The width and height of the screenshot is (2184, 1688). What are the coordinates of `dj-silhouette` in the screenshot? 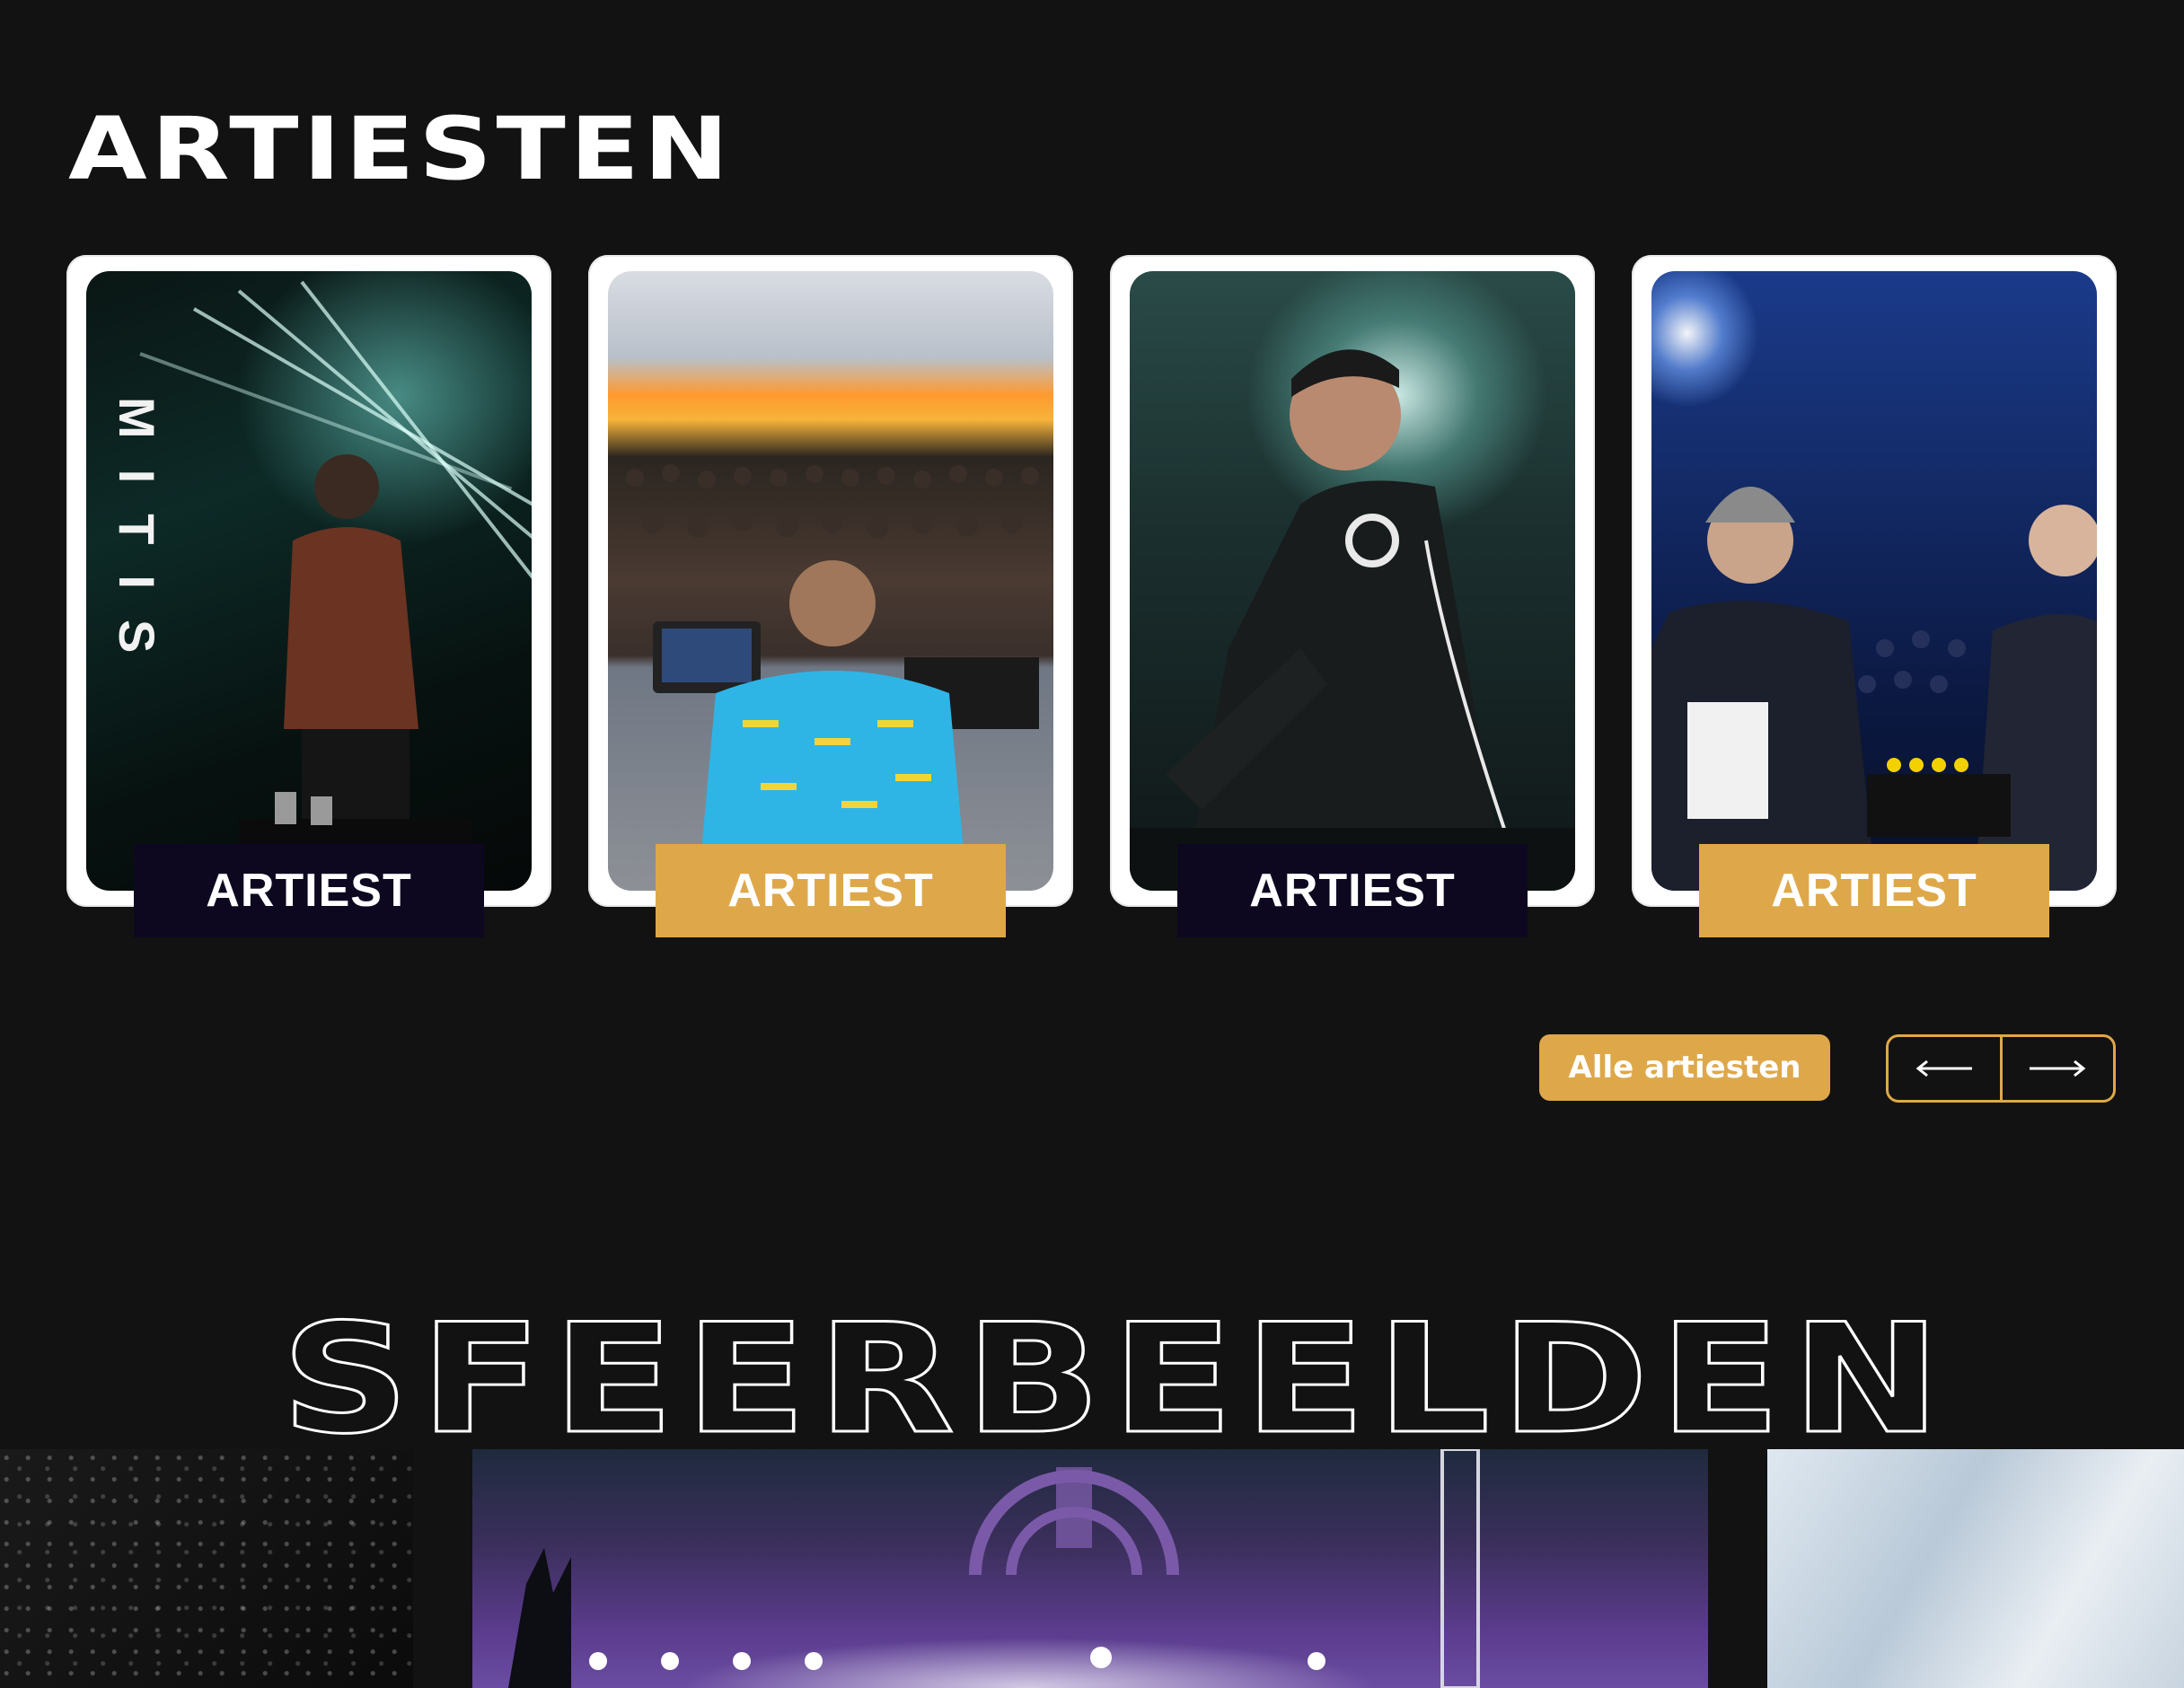 It's located at (355, 672).